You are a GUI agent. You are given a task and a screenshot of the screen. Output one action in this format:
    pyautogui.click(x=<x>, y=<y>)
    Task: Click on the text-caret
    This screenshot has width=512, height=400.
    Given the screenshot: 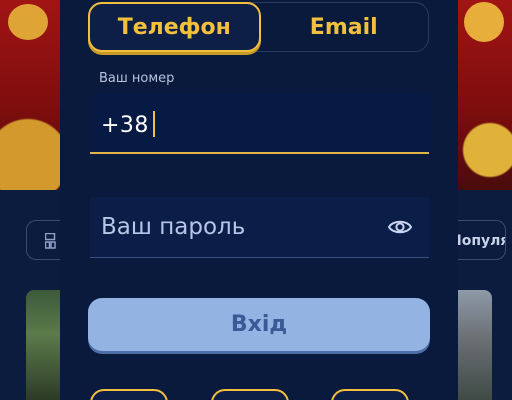 What is the action you would take?
    pyautogui.click(x=153, y=124)
    